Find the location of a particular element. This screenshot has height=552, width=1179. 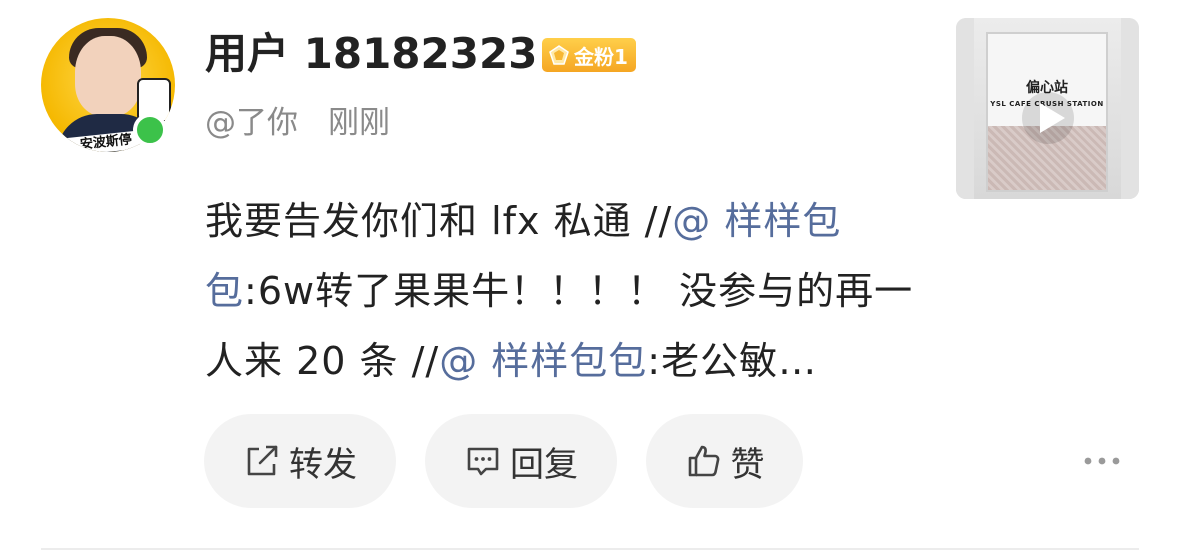

repost-icon is located at coordinates (262, 460).